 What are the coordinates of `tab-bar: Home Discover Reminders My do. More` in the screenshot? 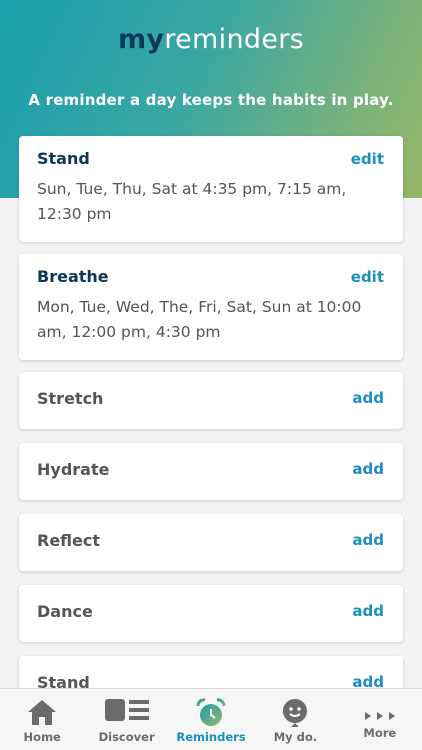 It's located at (211, 719).